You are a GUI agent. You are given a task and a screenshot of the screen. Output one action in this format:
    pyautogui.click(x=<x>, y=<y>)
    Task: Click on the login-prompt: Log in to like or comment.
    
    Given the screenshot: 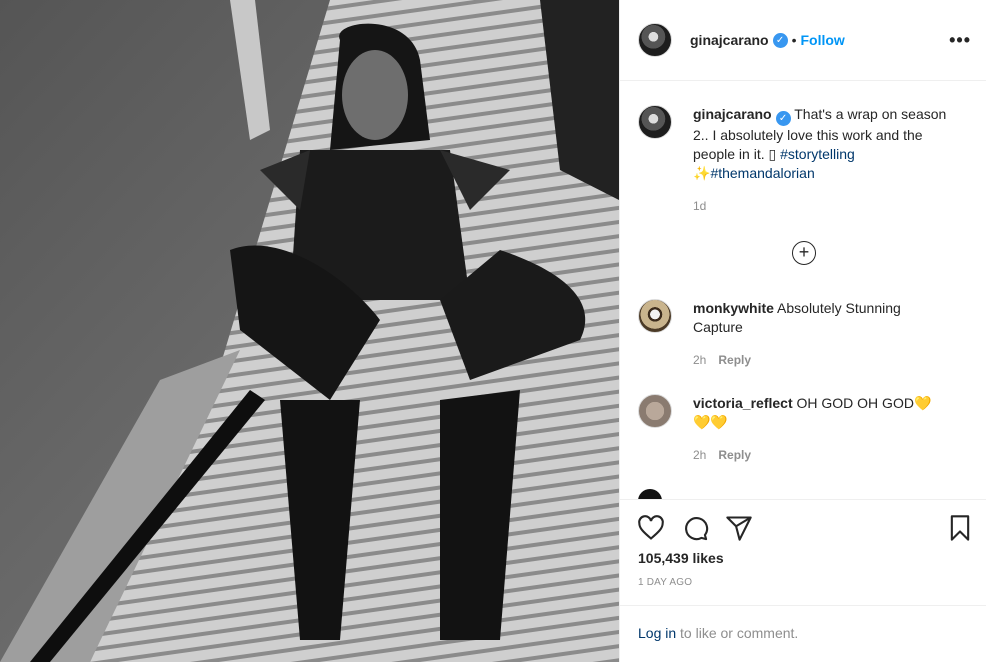 What is the action you would take?
    pyautogui.click(x=803, y=633)
    